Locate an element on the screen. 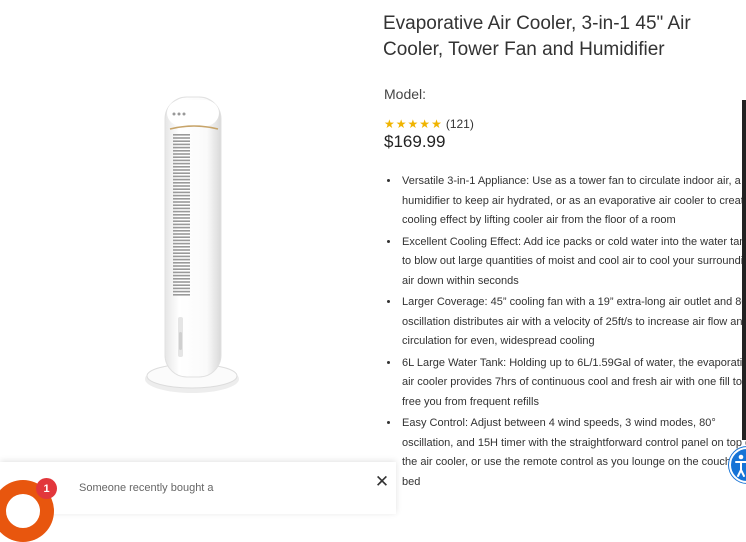 The height and width of the screenshot is (542, 746). review-count: (121) is located at coordinates (460, 124).